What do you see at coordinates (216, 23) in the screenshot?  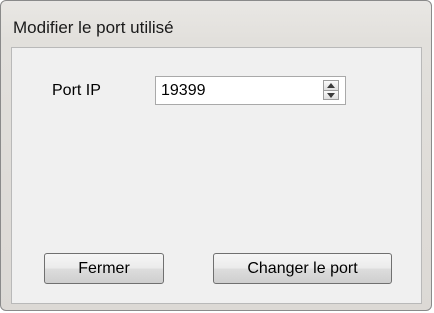 I see `title-bar: Modifier le port utilisé` at bounding box center [216, 23].